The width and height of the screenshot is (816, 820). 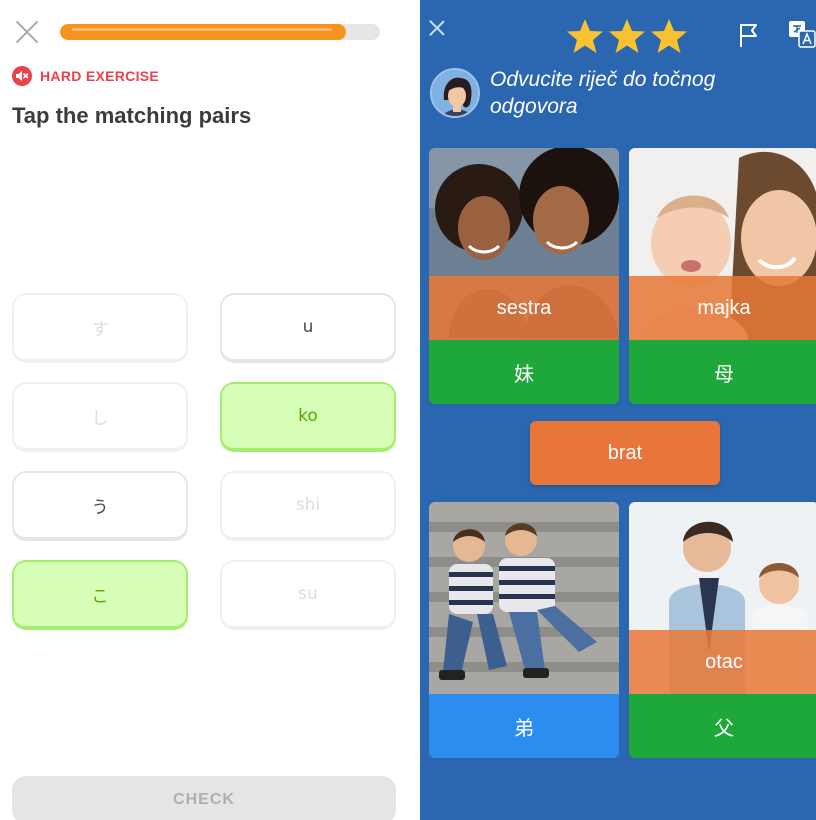 What do you see at coordinates (524, 372) in the screenshot?
I see `card-answer: 妹` at bounding box center [524, 372].